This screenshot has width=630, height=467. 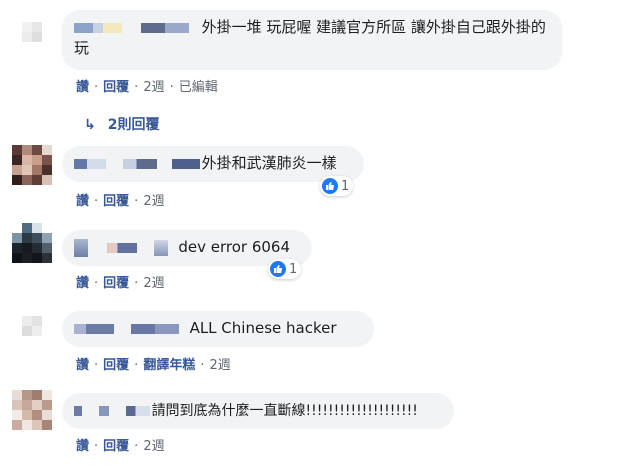 What do you see at coordinates (134, 125) in the screenshot?
I see `replies-count: 2則回覆` at bounding box center [134, 125].